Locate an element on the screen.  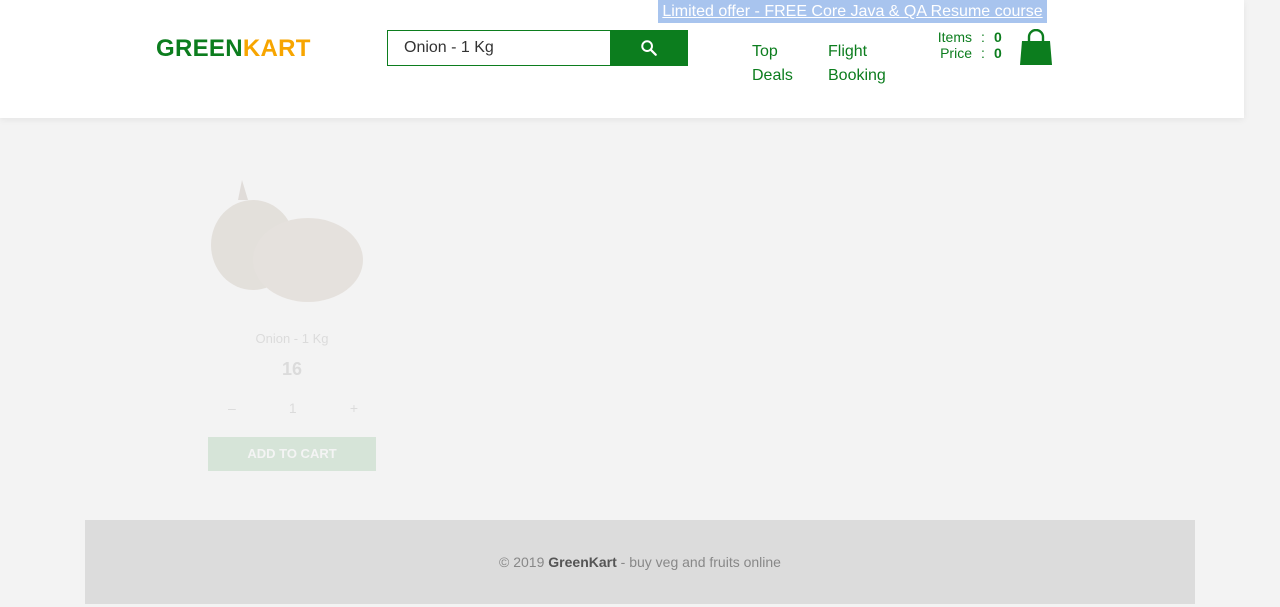
add-to-cart-button: ADD TO CART is located at coordinates (292, 454).